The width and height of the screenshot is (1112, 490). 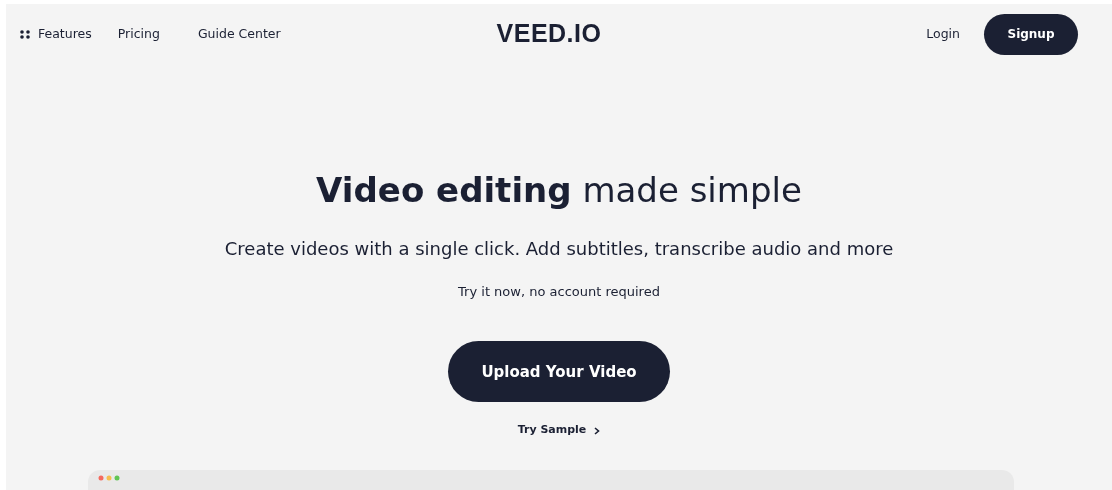 What do you see at coordinates (239, 34) in the screenshot?
I see `nav-link: Guide Center` at bounding box center [239, 34].